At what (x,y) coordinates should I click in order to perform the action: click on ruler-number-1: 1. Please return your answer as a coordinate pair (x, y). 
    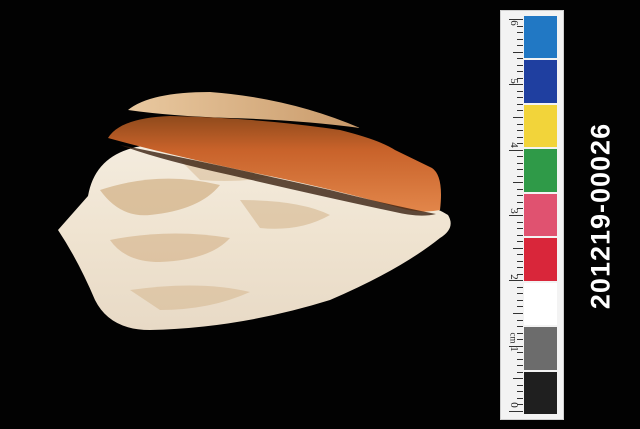
    Looking at the image, I should click on (513, 349).